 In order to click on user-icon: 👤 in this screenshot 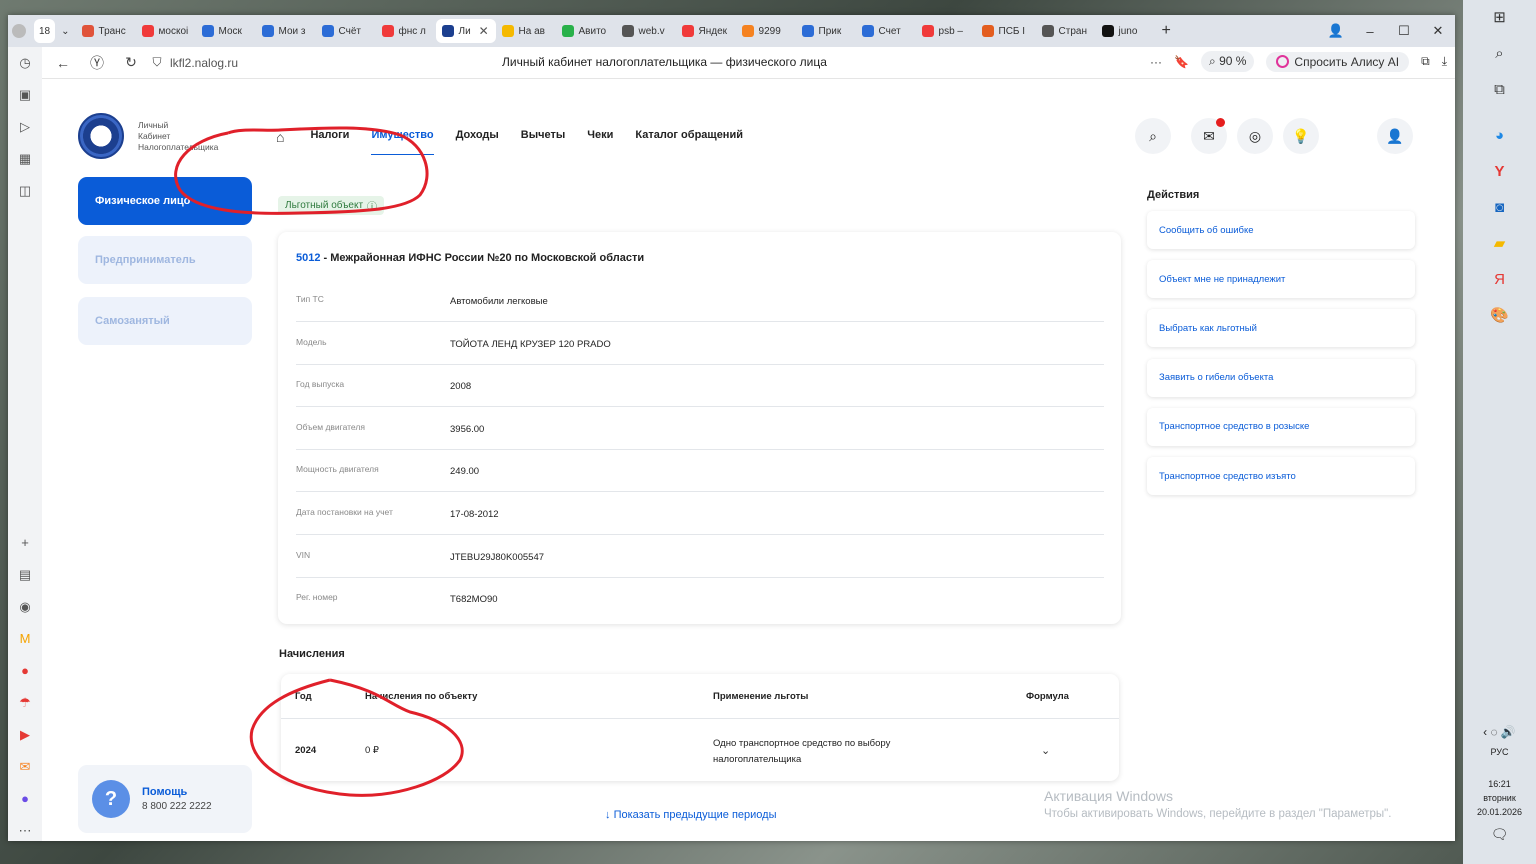, I will do `click(1395, 136)`.